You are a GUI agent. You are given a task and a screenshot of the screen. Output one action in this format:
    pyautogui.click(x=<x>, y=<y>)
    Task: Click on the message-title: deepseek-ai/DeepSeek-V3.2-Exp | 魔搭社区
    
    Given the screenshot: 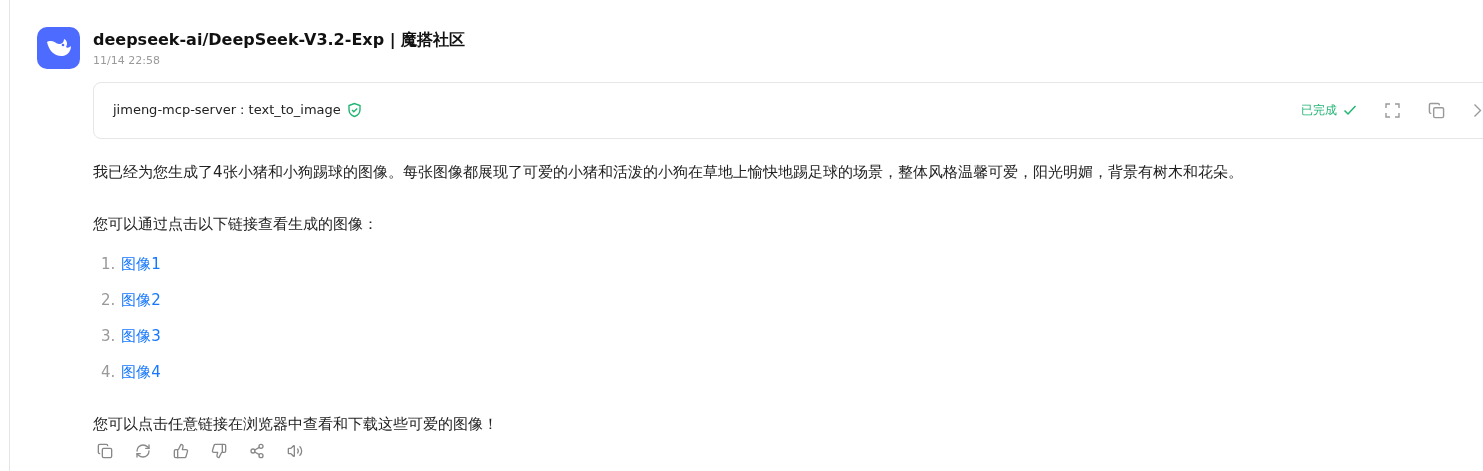 What is the action you would take?
    pyautogui.click(x=280, y=40)
    